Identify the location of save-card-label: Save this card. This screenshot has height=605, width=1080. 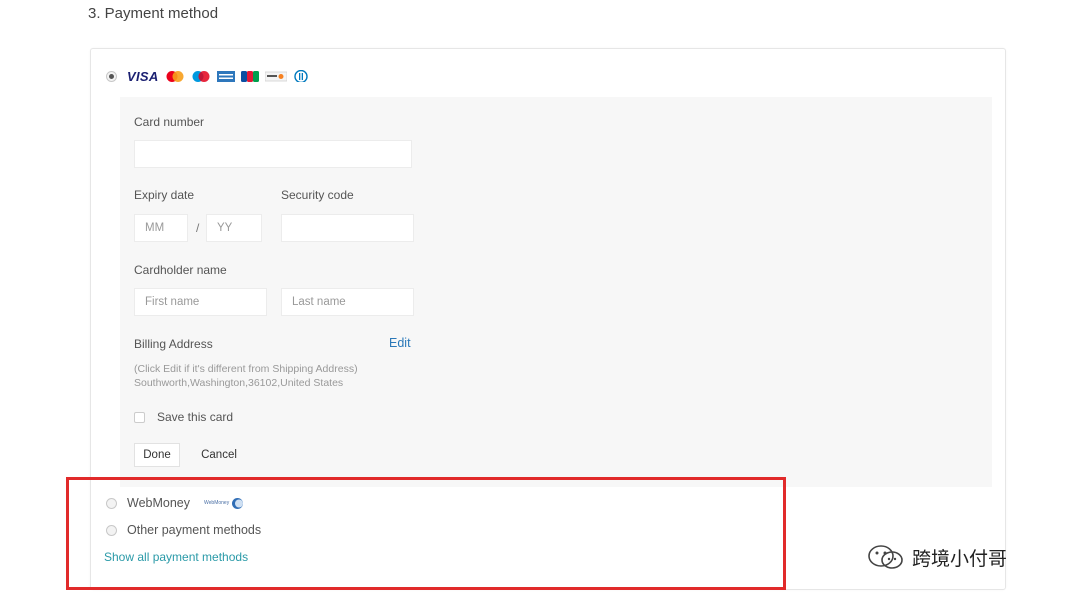
(195, 417).